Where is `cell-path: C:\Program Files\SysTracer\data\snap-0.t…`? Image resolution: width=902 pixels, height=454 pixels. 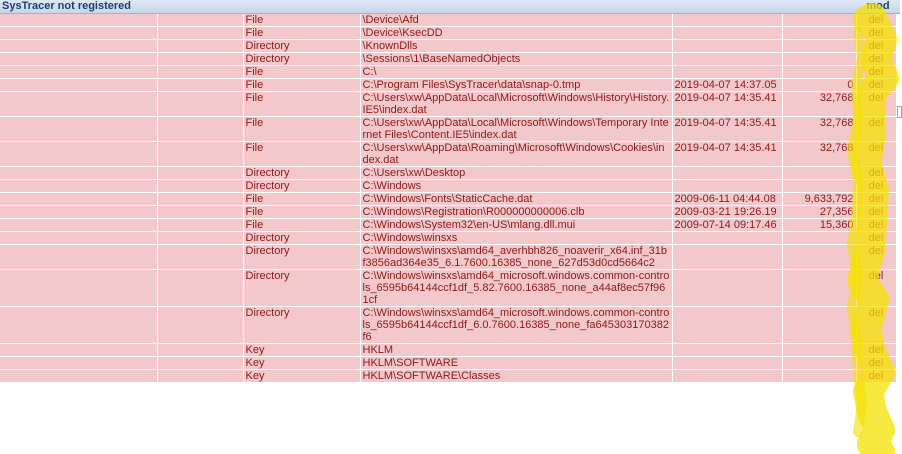
cell-path: C:\Program Files\SysTracer\data\snap-0.t… is located at coordinates (516, 85).